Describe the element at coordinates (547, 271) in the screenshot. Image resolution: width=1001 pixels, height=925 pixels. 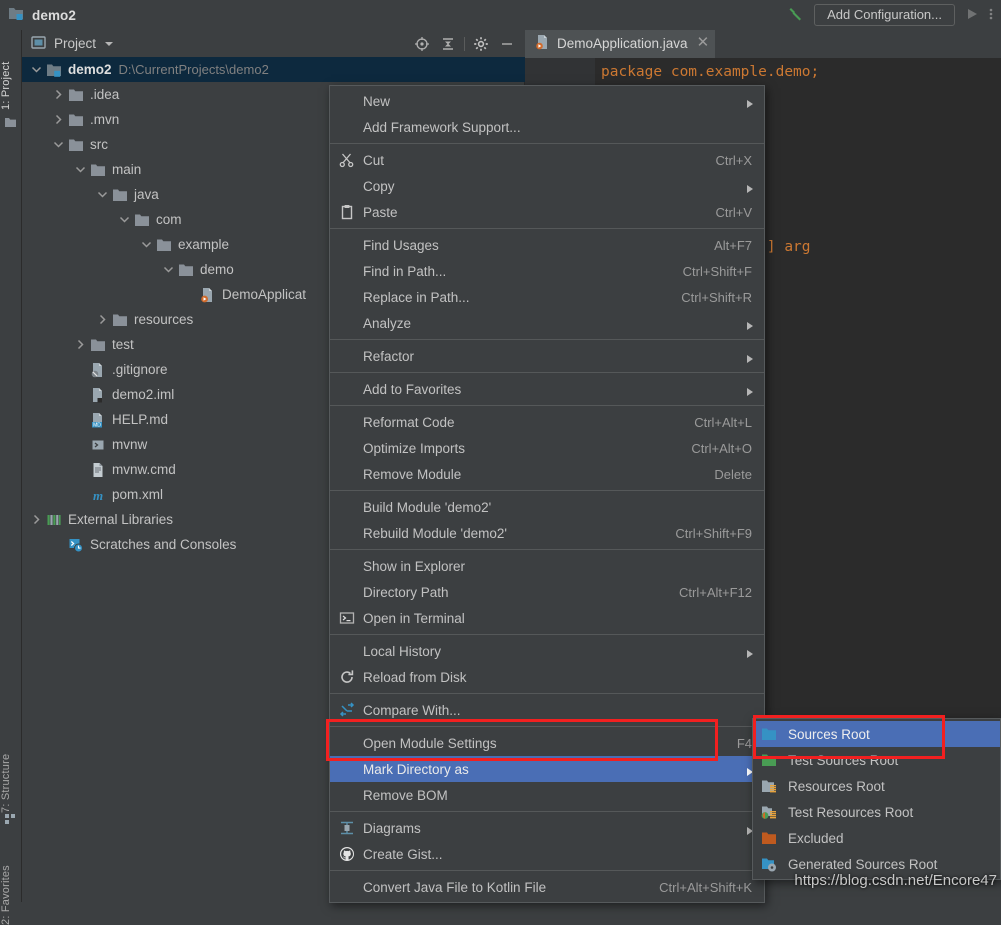
I see `menu-item-find-in-path: Find in Path... Ctrl+Shift+F` at that location.